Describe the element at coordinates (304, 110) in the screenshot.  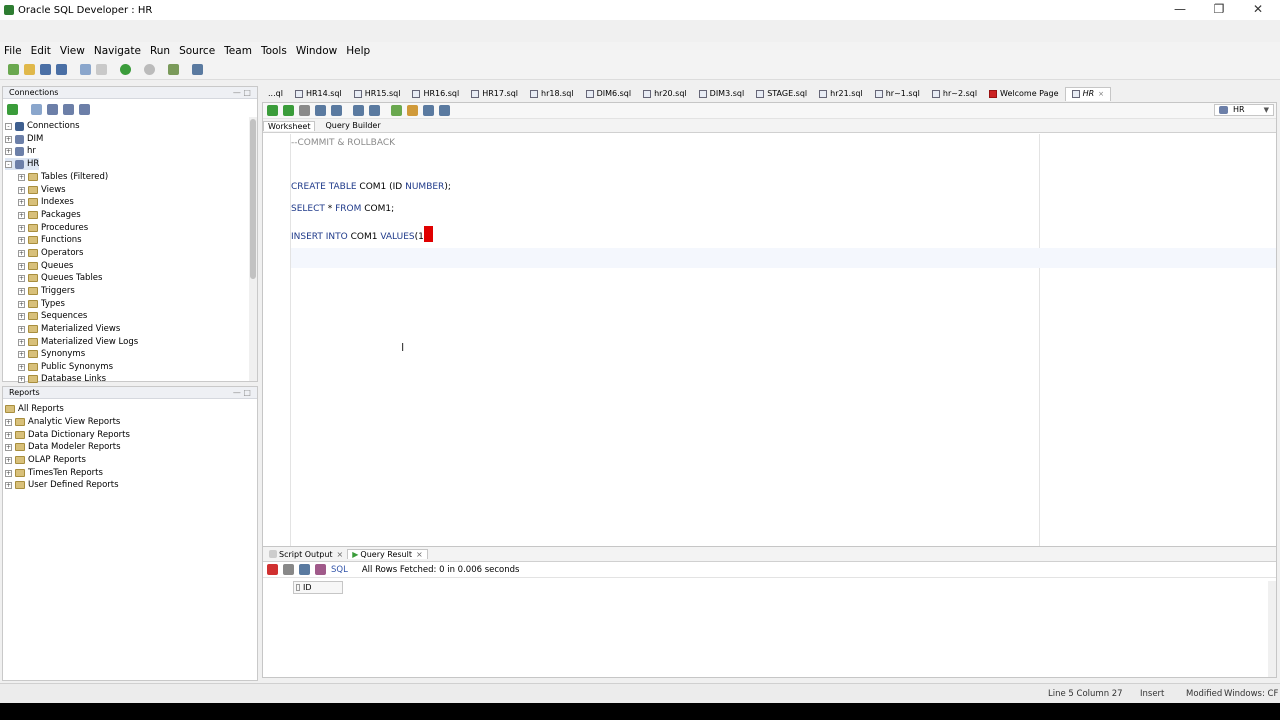
I see `autotrace-icon` at that location.